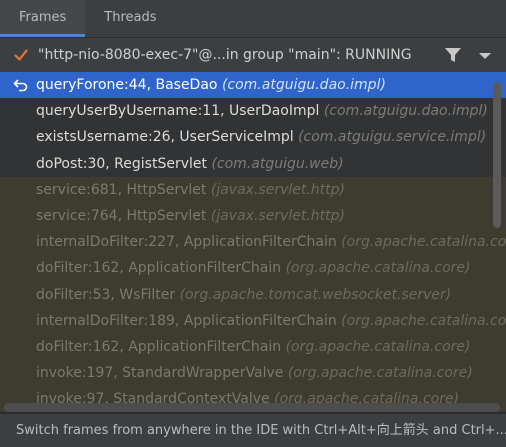 This screenshot has width=506, height=447. Describe the element at coordinates (253, 19) in the screenshot. I see `debugger-tab-bar: Frames Threads` at that location.